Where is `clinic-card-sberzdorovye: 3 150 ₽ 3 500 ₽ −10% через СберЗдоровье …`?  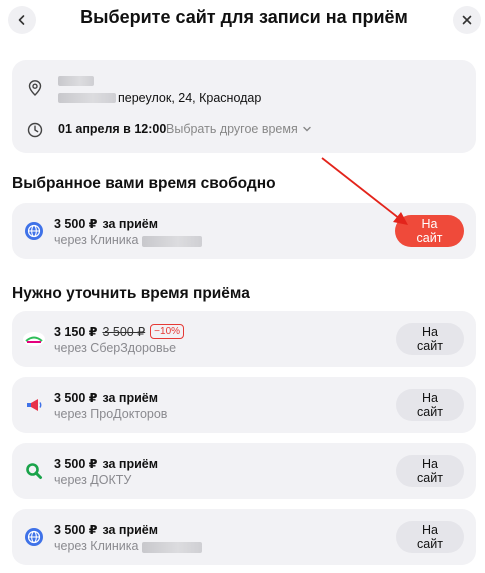 clinic-card-sberzdorovye: 3 150 ₽ 3 500 ₽ −10% через СберЗдоровье … is located at coordinates (244, 339).